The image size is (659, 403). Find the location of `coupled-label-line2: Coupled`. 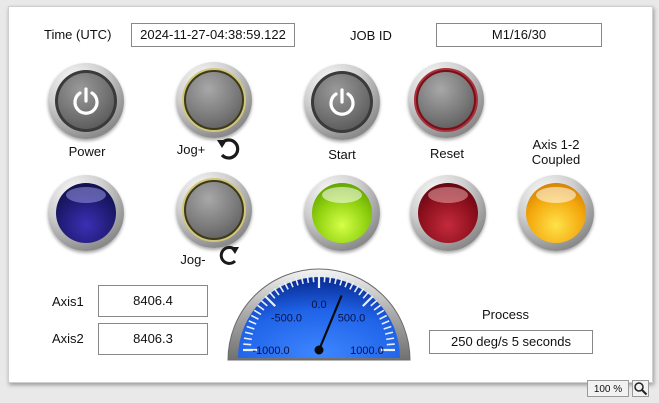

coupled-label-line2: Coupled is located at coordinates (556, 159).